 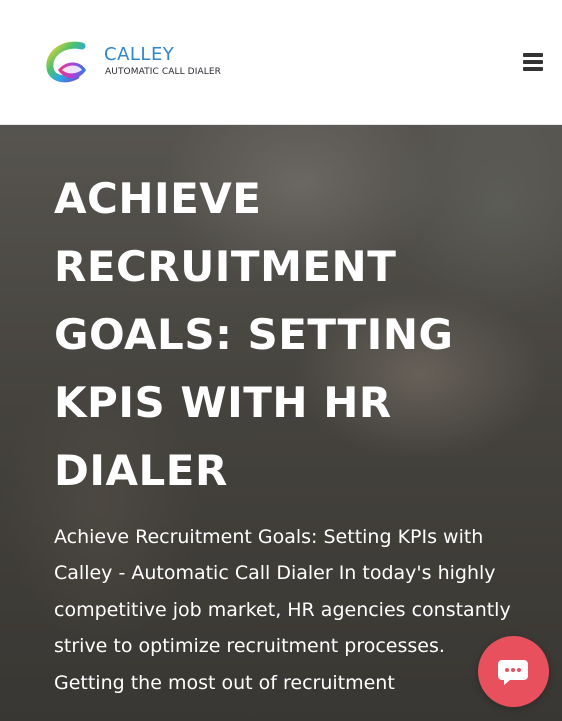 I want to click on logo-link: CALLEY AUTOMATIC CALL DIALER, so click(x=139, y=63).